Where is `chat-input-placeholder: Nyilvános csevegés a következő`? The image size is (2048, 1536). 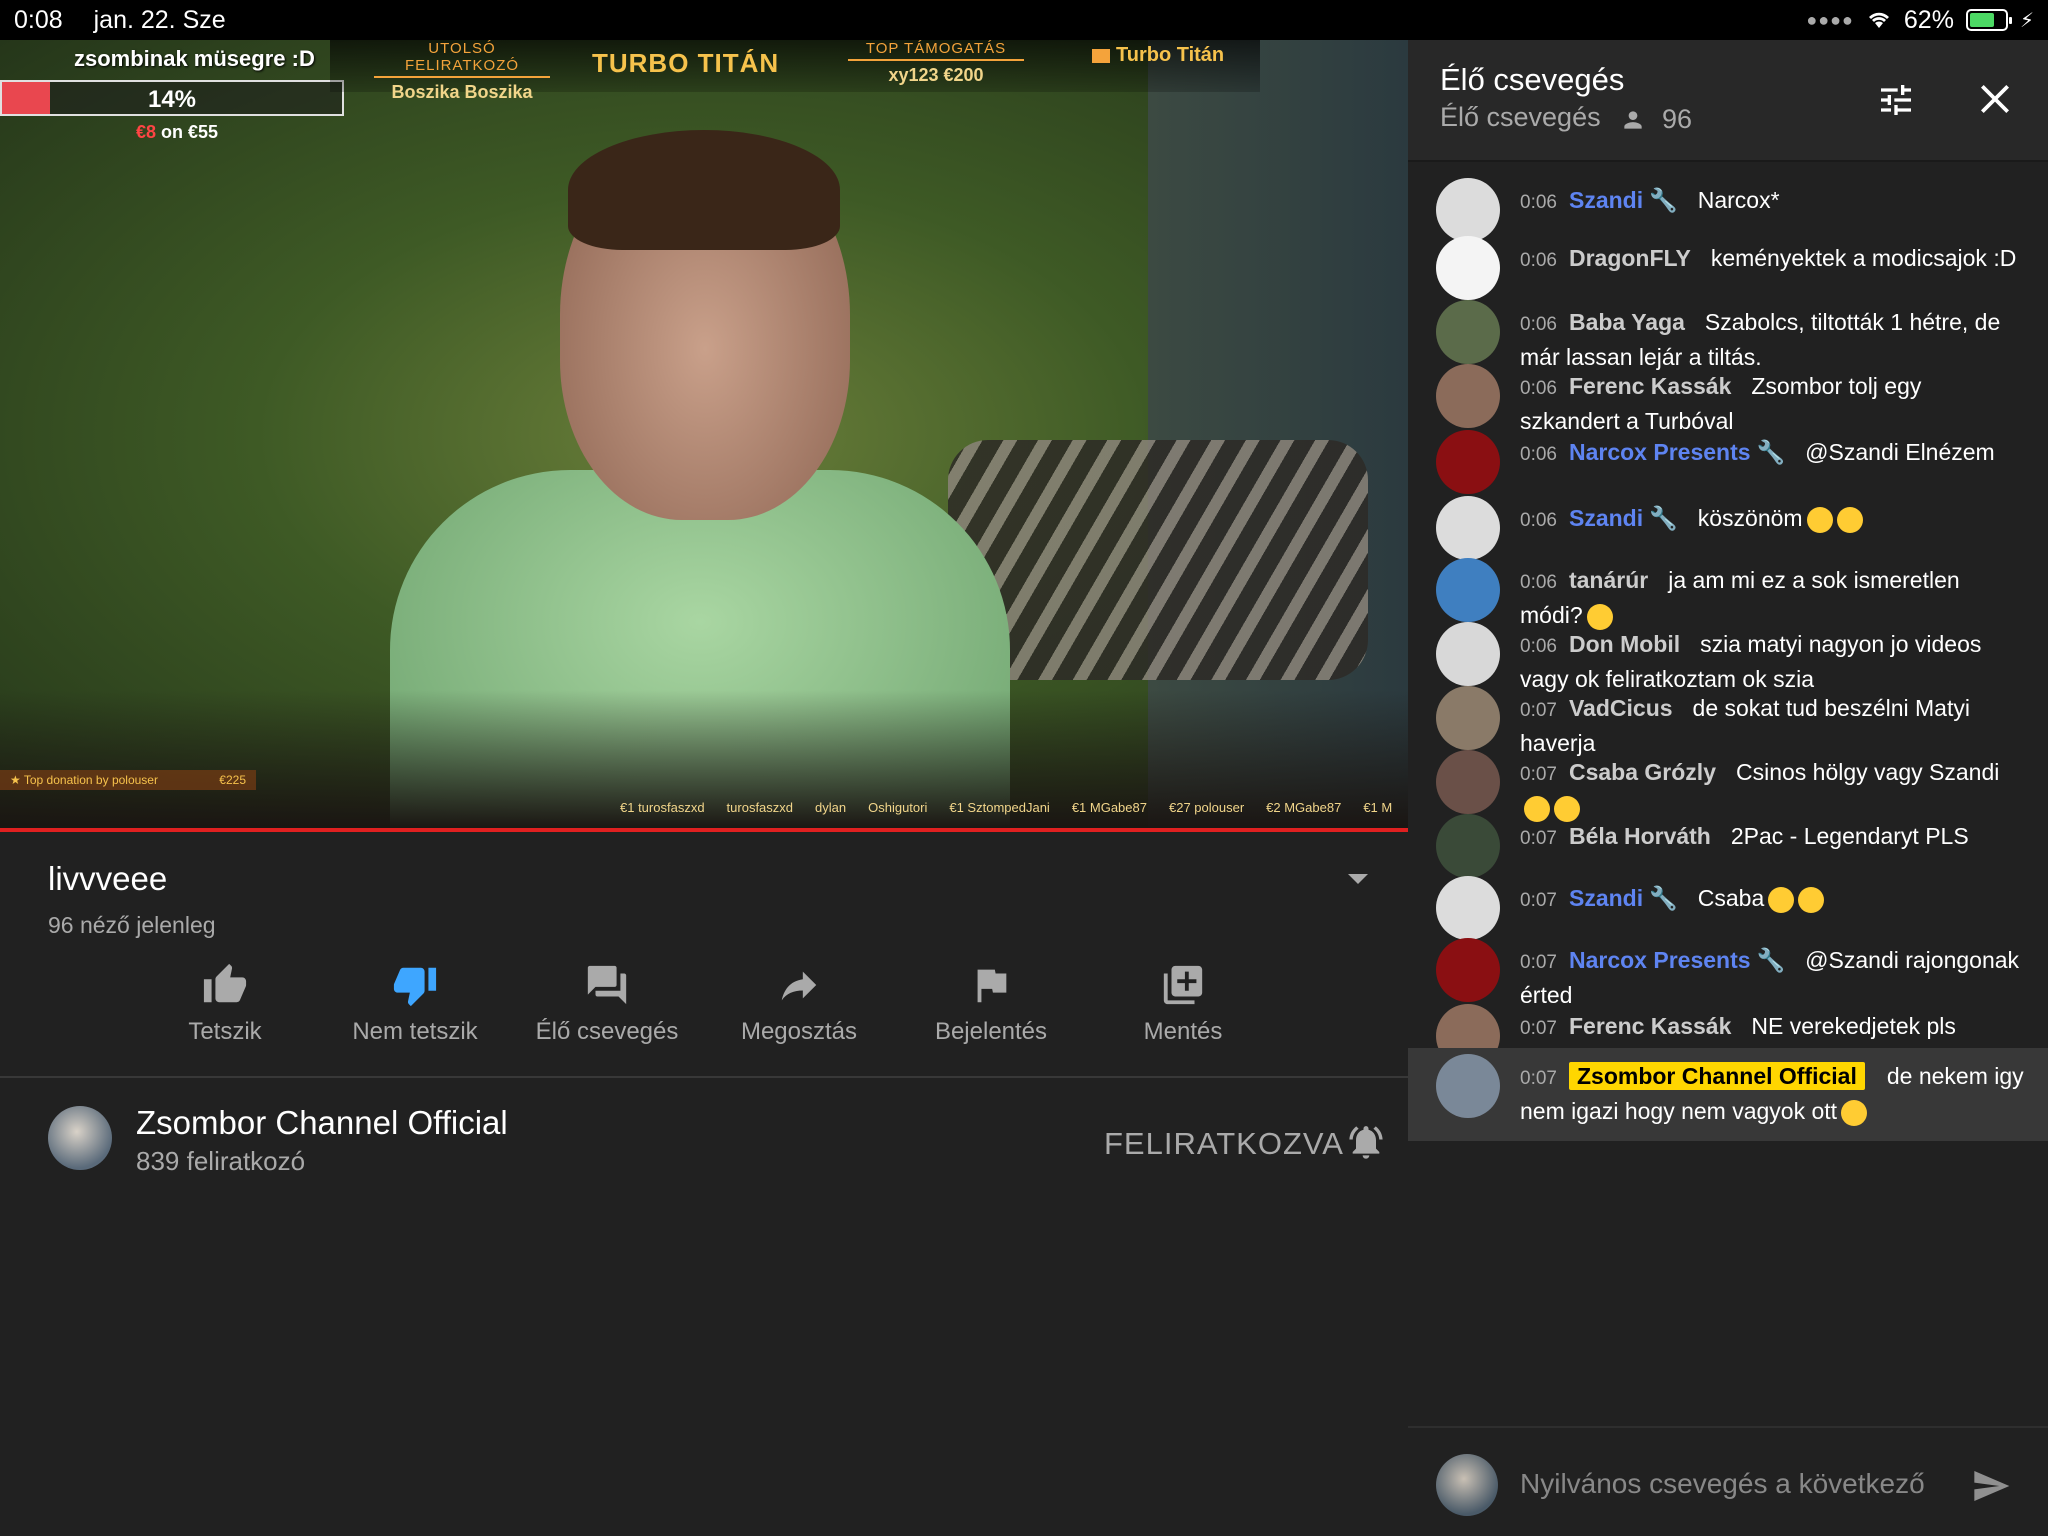
chat-input-placeholder: Nyilvános csevegés a következő is located at coordinates (1722, 1484).